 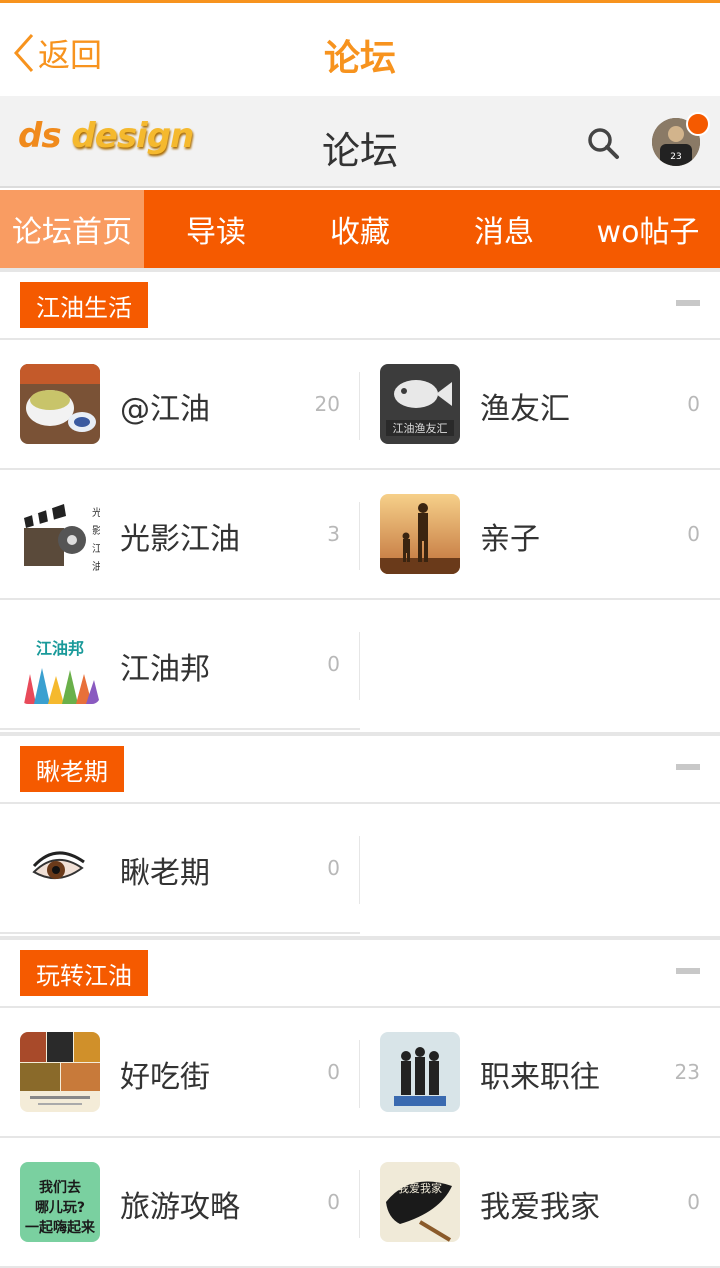 I want to click on svg-text: 23, so click(x=675, y=157).